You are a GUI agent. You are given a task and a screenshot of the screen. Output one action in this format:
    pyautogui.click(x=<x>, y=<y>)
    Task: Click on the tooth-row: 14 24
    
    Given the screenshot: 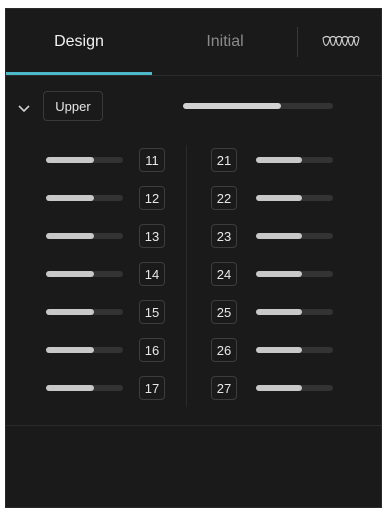 What is the action you would take?
    pyautogui.click(x=193, y=274)
    